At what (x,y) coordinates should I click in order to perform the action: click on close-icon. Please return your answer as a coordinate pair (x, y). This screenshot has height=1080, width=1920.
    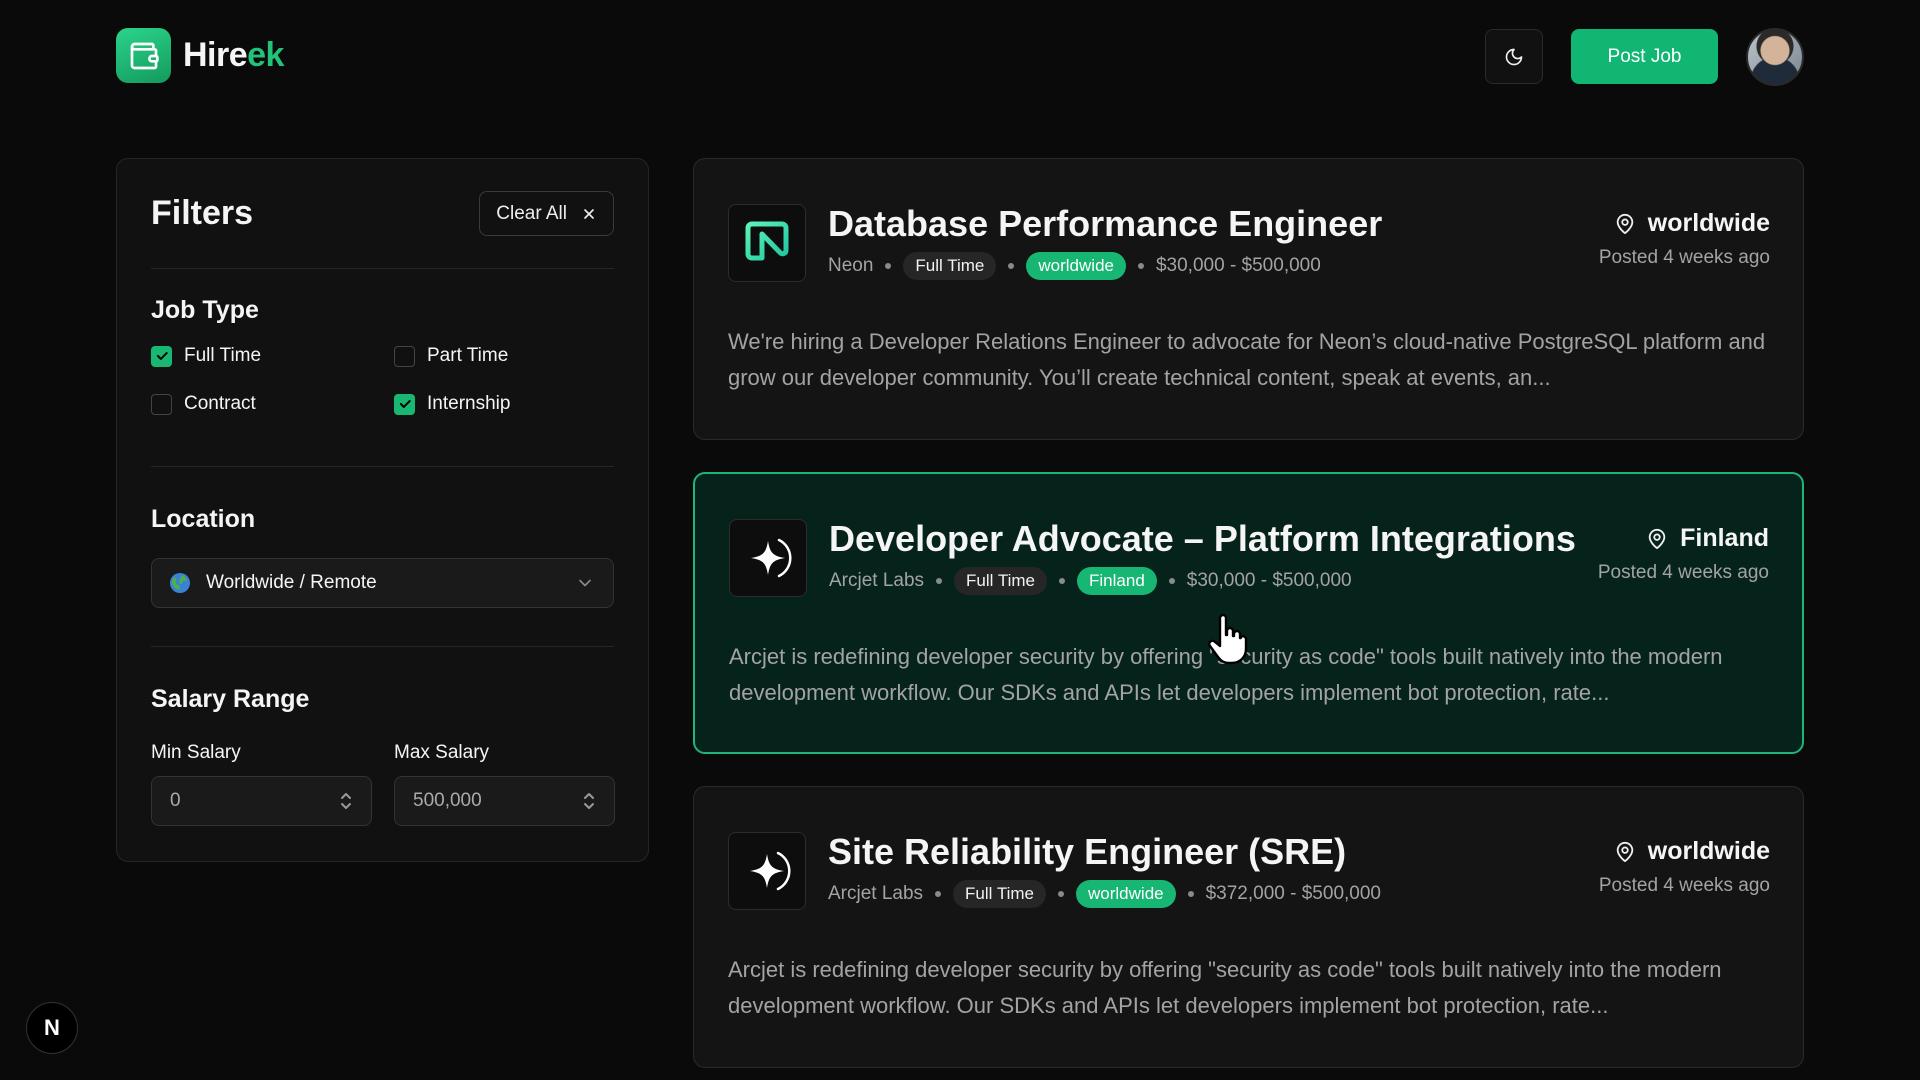
    Looking at the image, I should click on (589, 213).